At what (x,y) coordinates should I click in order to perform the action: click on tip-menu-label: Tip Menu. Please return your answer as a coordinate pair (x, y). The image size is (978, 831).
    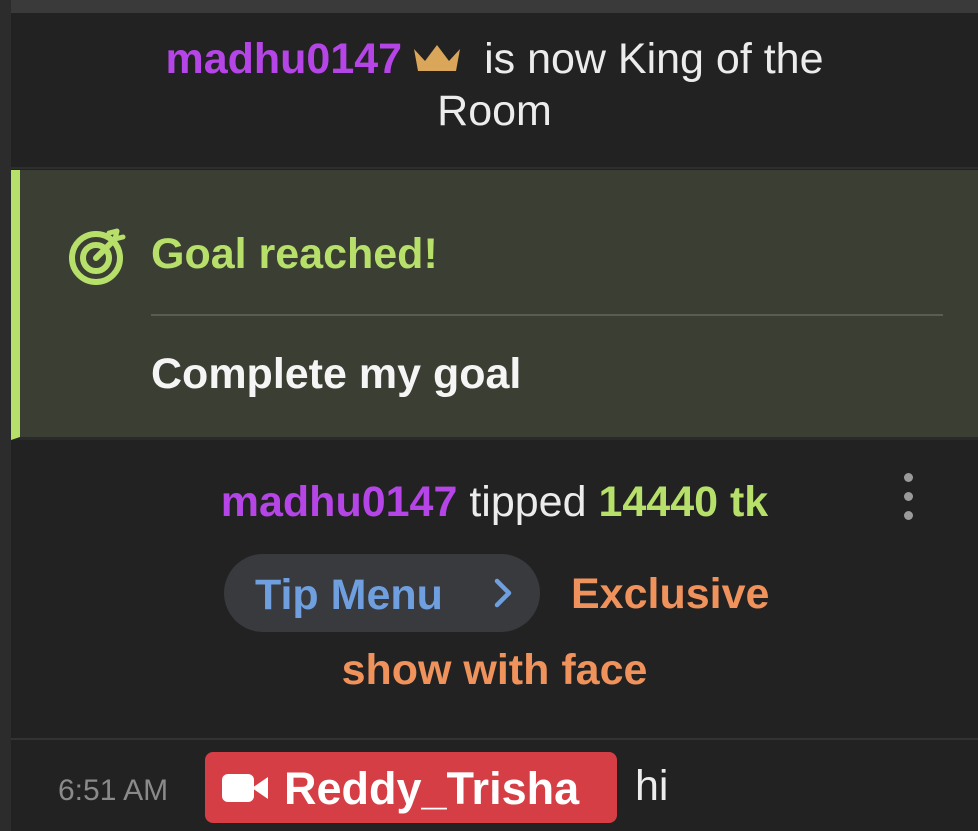
    Looking at the image, I should click on (349, 595).